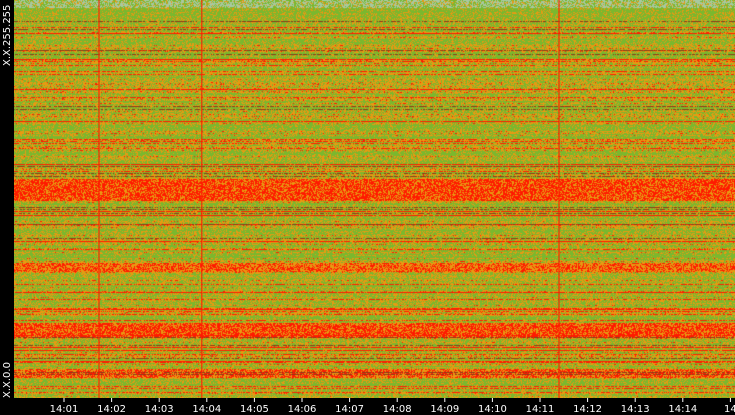 This screenshot has height=415, width=735. I want to click on x-tick-label: 14:06, so click(302, 409).